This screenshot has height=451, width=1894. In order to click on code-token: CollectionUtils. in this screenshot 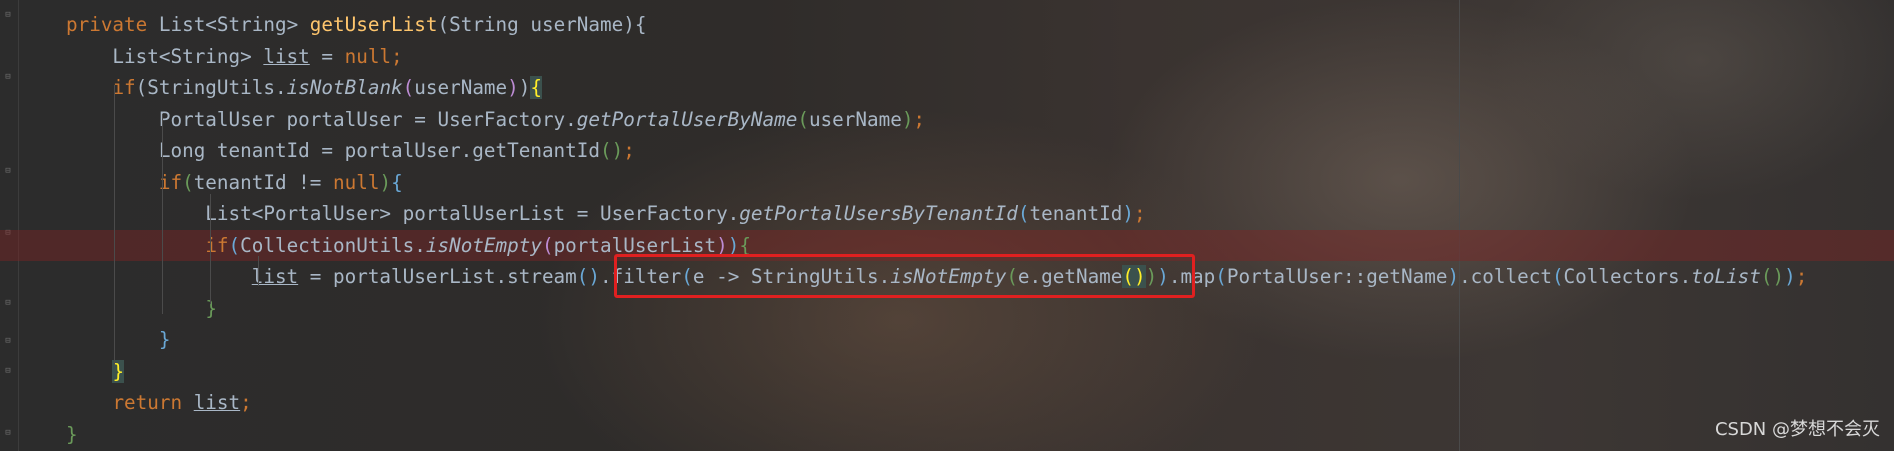, I will do `click(333, 245)`.